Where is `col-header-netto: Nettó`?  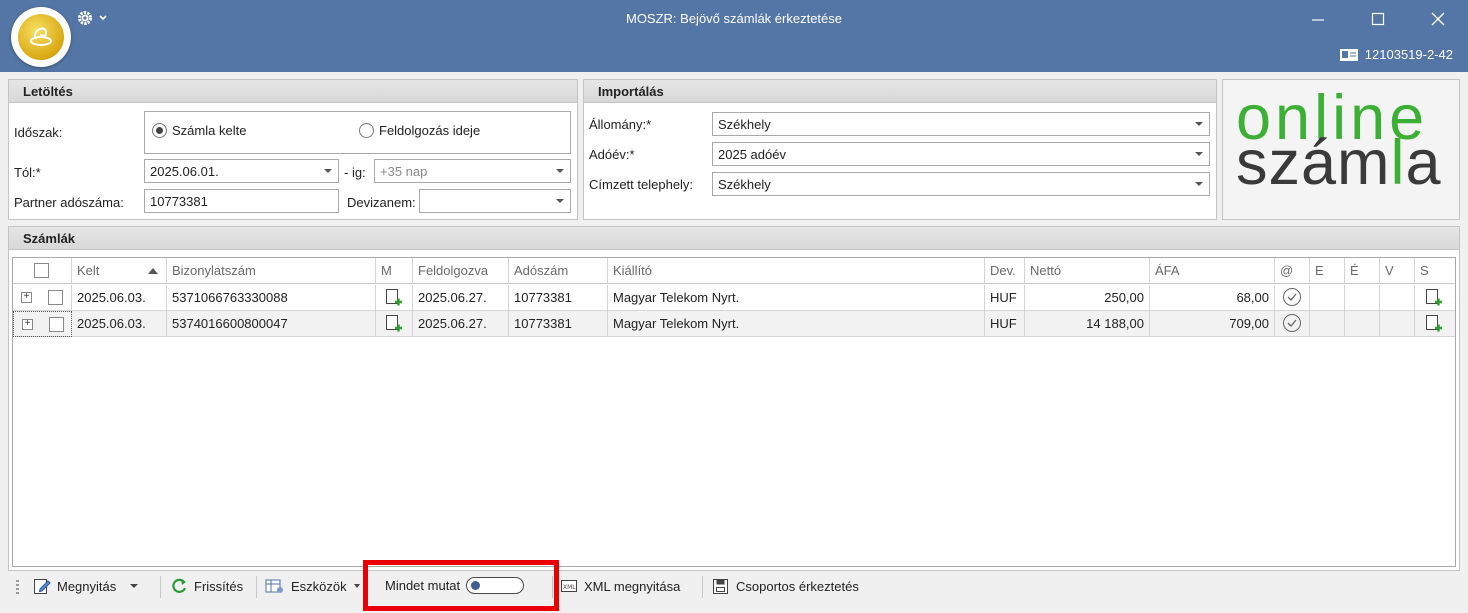 col-header-netto: Nettó is located at coordinates (1087, 271).